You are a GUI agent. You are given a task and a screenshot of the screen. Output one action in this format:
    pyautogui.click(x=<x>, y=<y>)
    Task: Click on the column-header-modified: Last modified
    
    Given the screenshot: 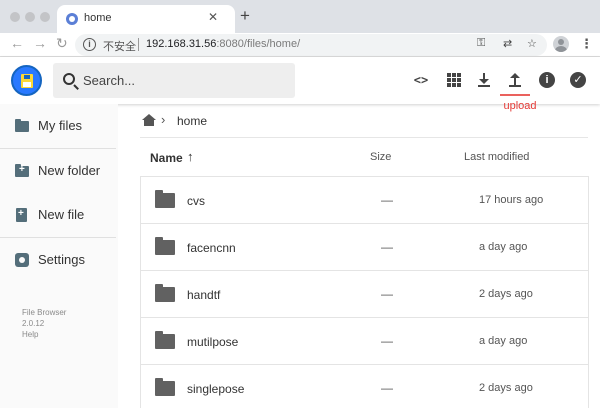 What is the action you would take?
    pyautogui.click(x=496, y=157)
    